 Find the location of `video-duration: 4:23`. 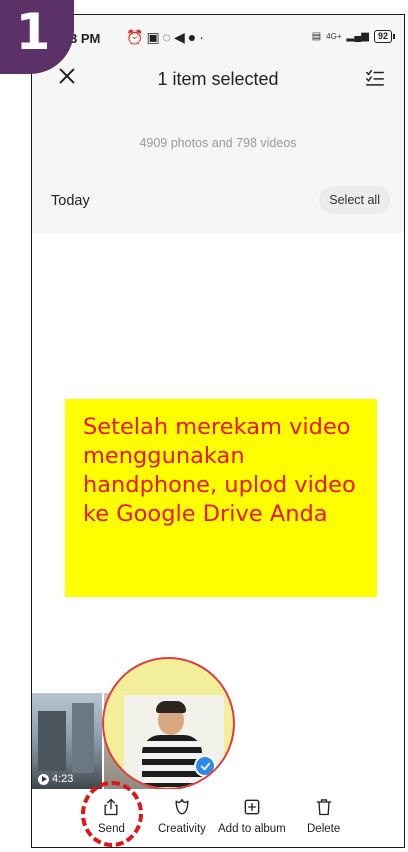

video-duration: 4:23 is located at coordinates (55, 779).